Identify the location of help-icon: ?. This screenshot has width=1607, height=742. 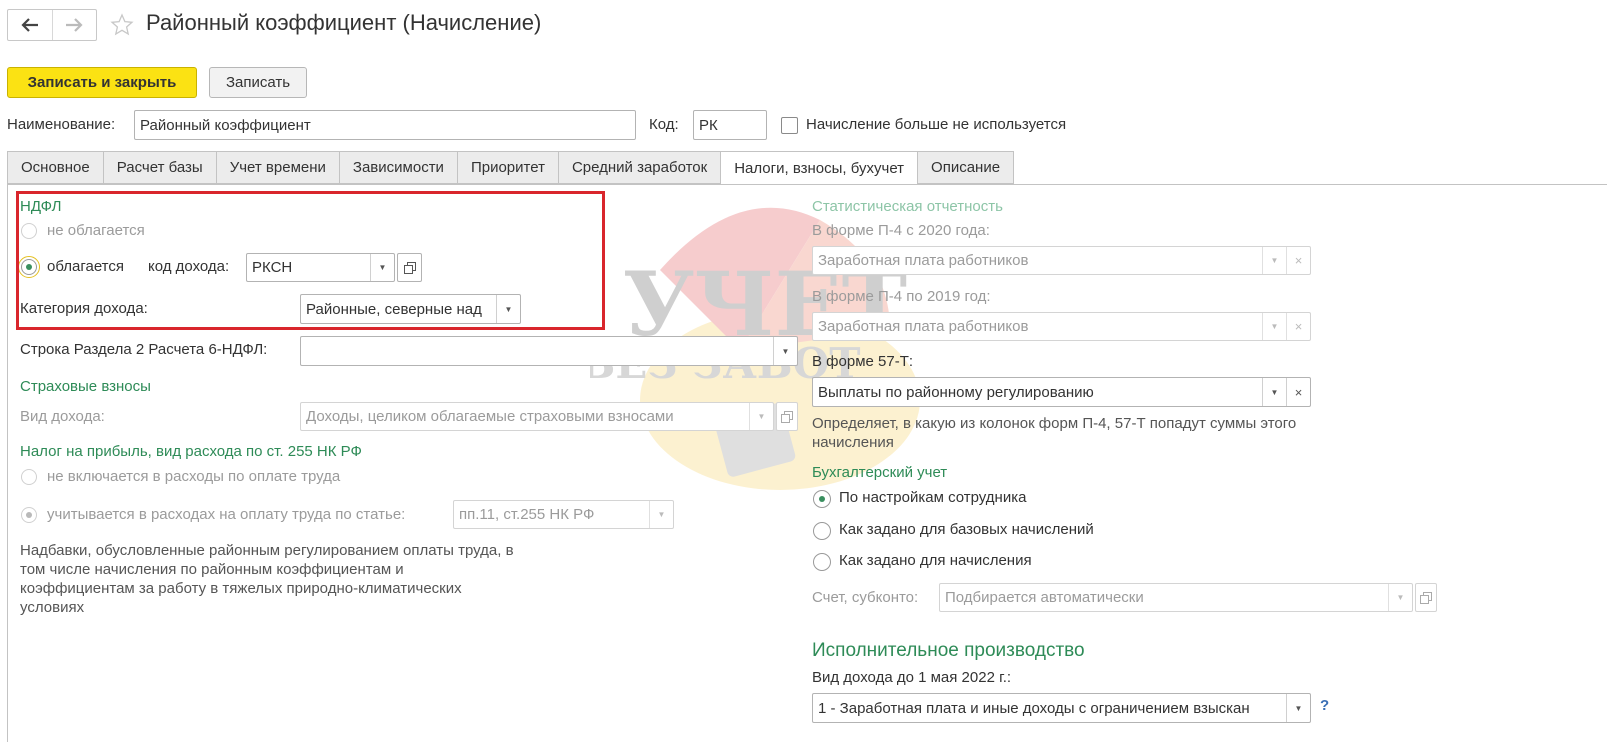
(1324, 705).